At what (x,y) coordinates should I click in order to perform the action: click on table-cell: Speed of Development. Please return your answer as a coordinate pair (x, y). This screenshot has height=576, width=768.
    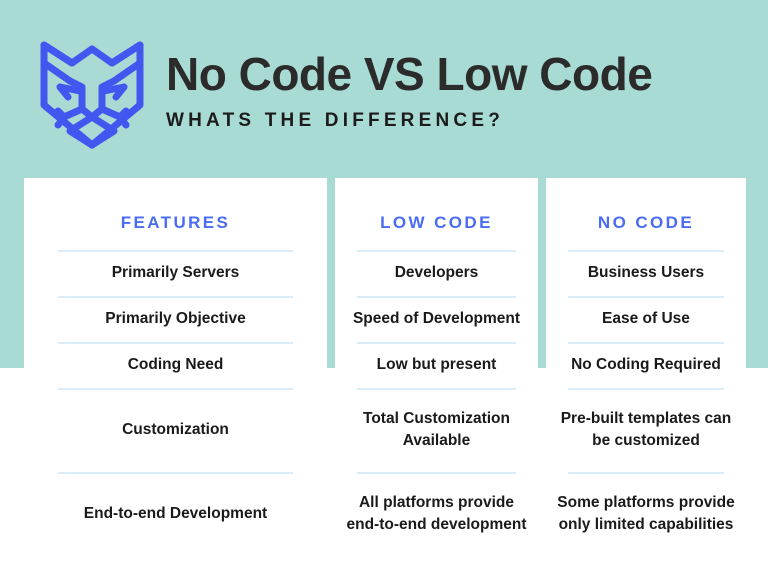
    Looking at the image, I should click on (436, 319).